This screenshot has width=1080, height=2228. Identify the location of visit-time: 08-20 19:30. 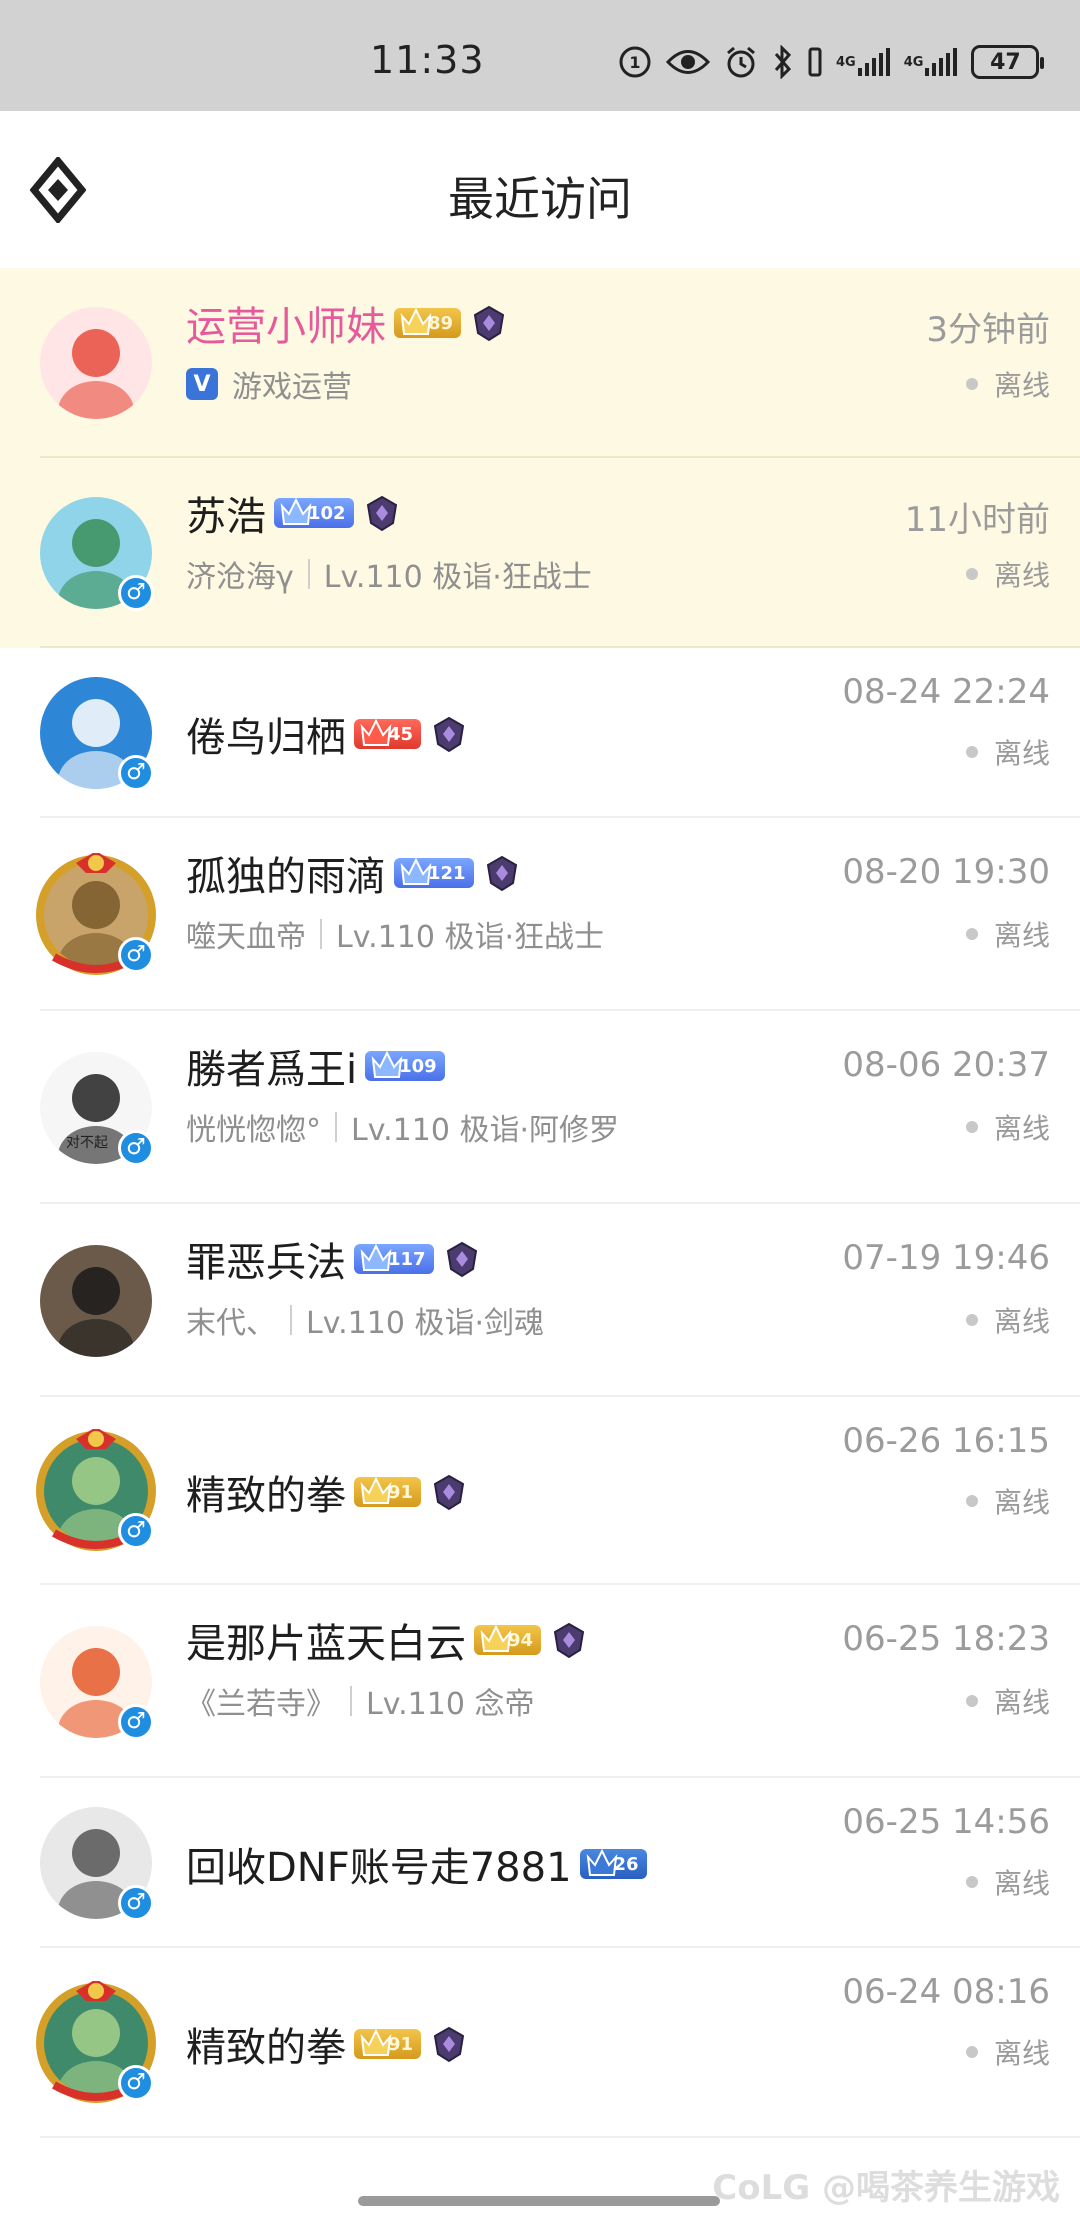
(946, 872).